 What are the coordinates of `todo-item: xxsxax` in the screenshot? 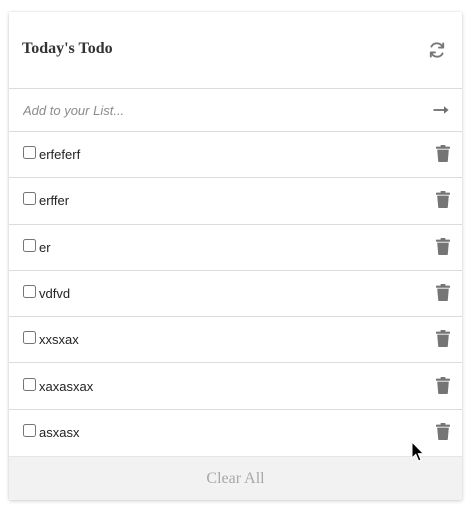 It's located at (235, 340).